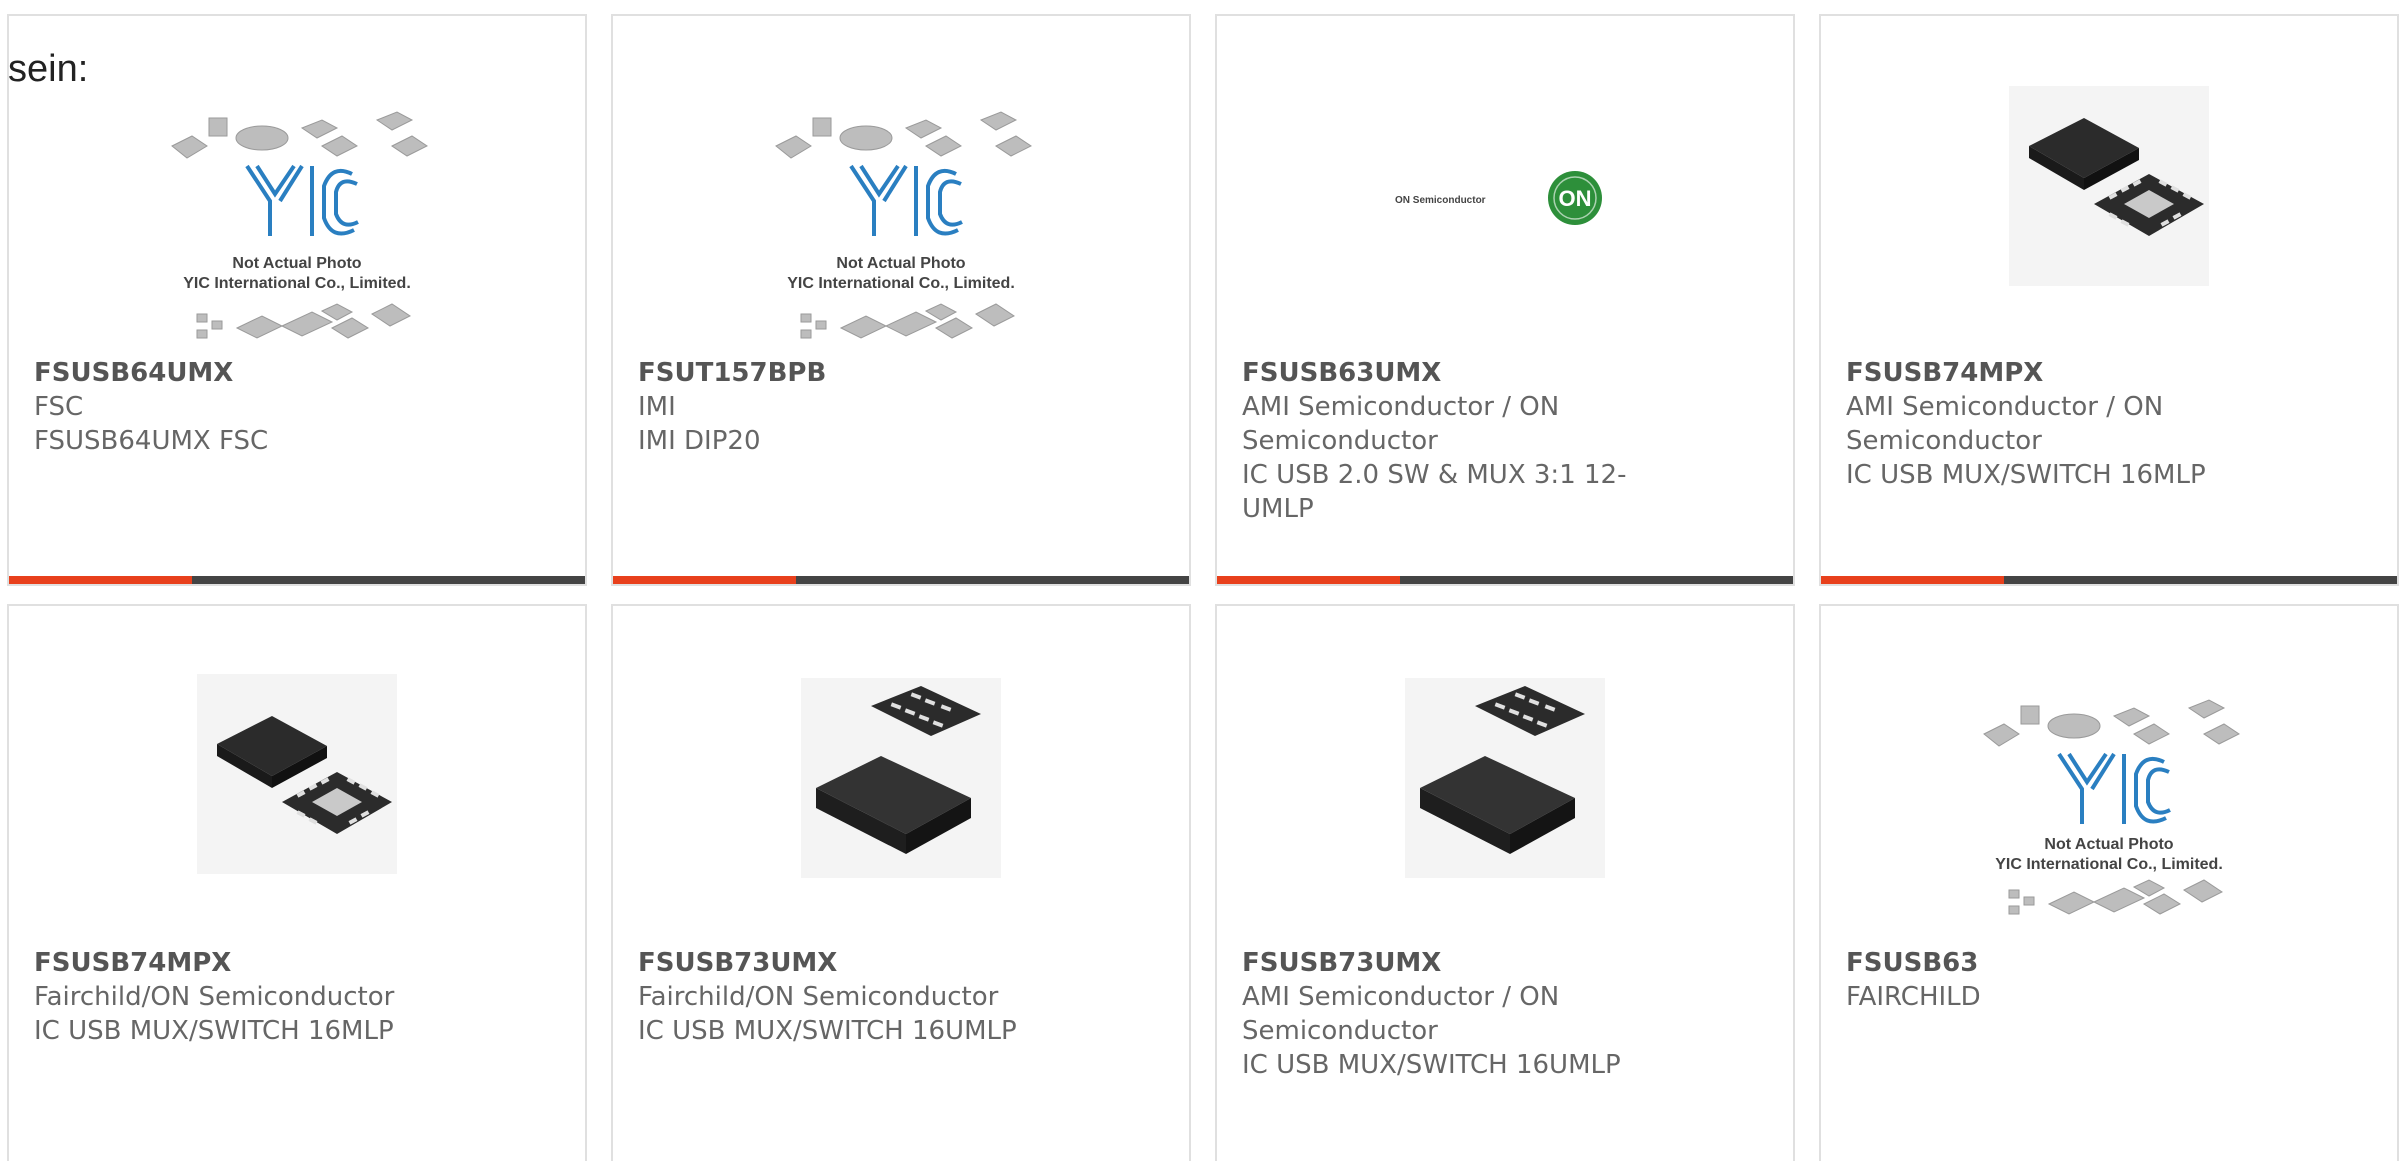  Describe the element at coordinates (59, 407) in the screenshot. I see `manufacturer-label: FSC` at that location.